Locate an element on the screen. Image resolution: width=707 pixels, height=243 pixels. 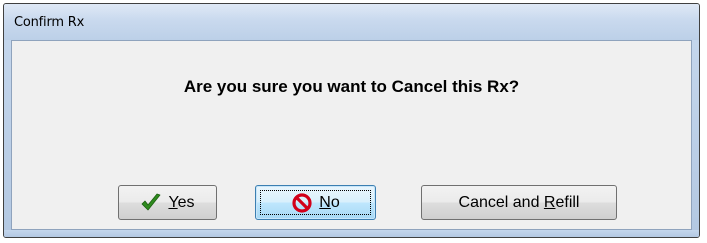
yes-mnemonic: Y is located at coordinates (173, 202).